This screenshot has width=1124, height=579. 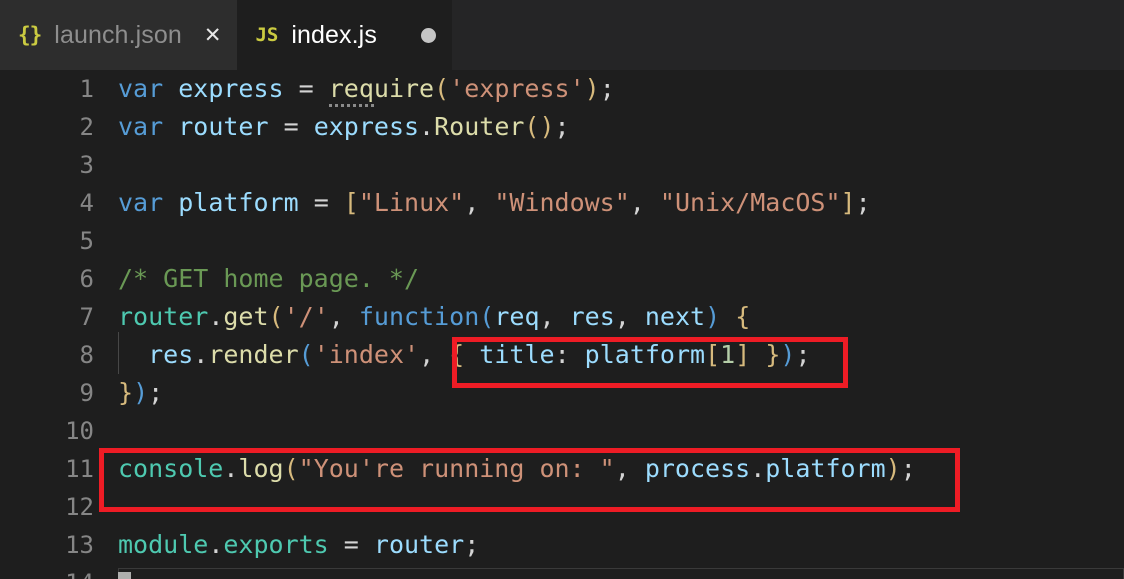 I want to click on tab-index-js: JS index.js, so click(x=344, y=35).